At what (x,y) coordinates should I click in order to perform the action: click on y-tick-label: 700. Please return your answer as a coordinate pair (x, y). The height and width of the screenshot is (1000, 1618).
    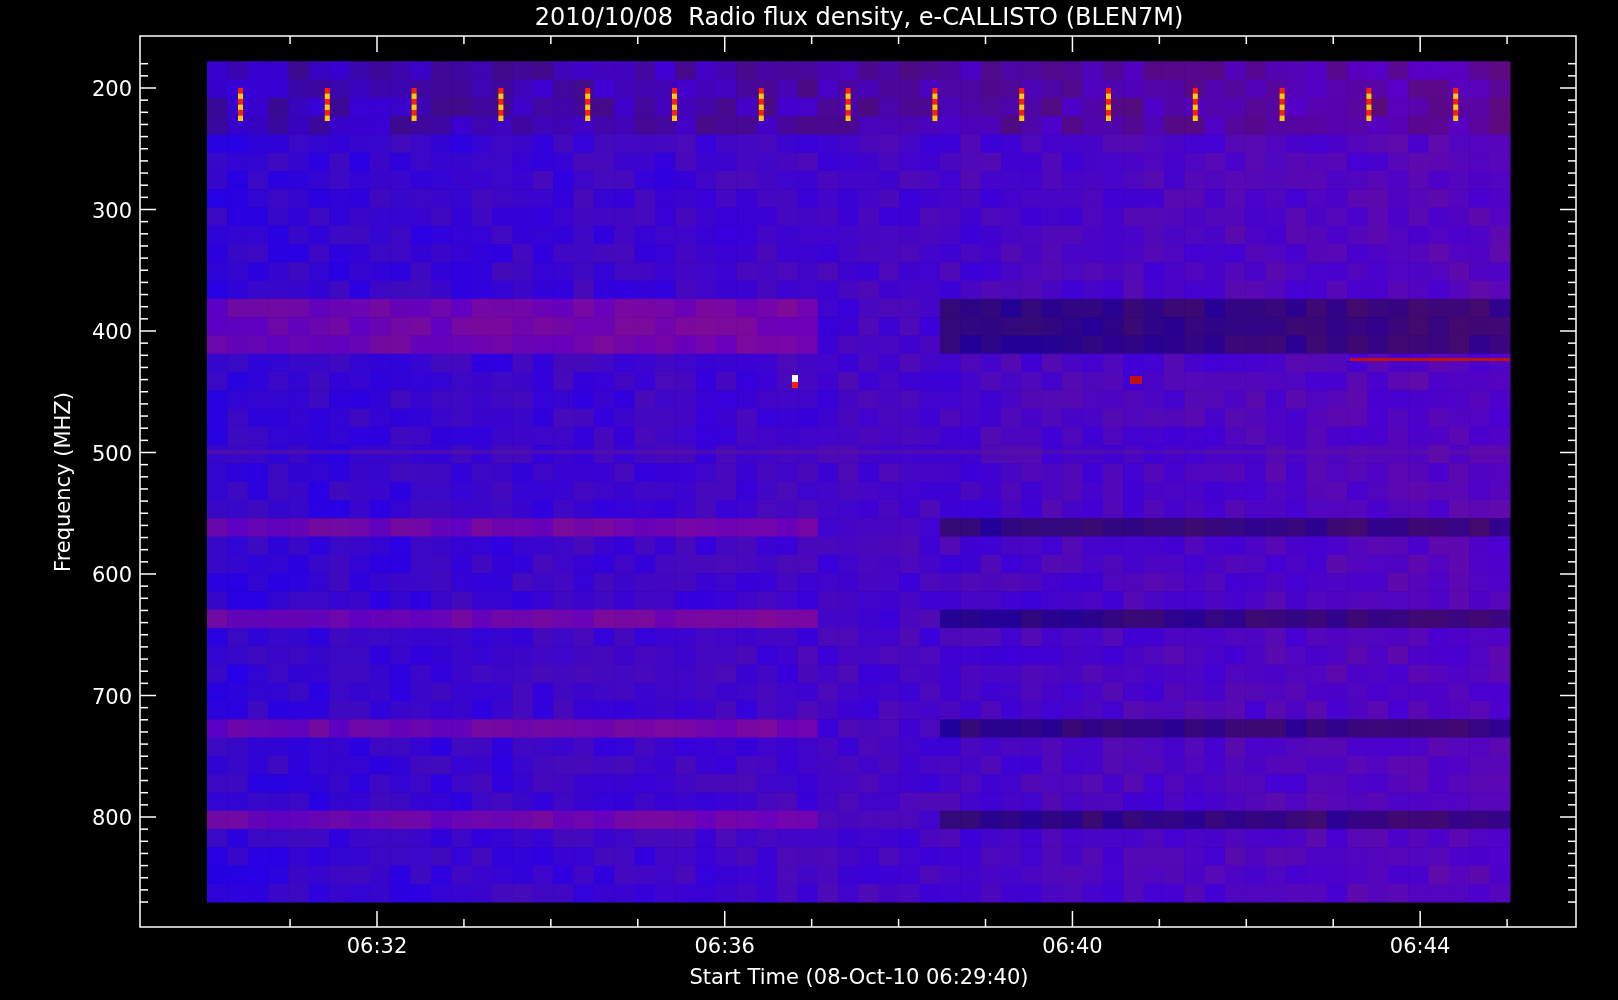
    Looking at the image, I should click on (111, 696).